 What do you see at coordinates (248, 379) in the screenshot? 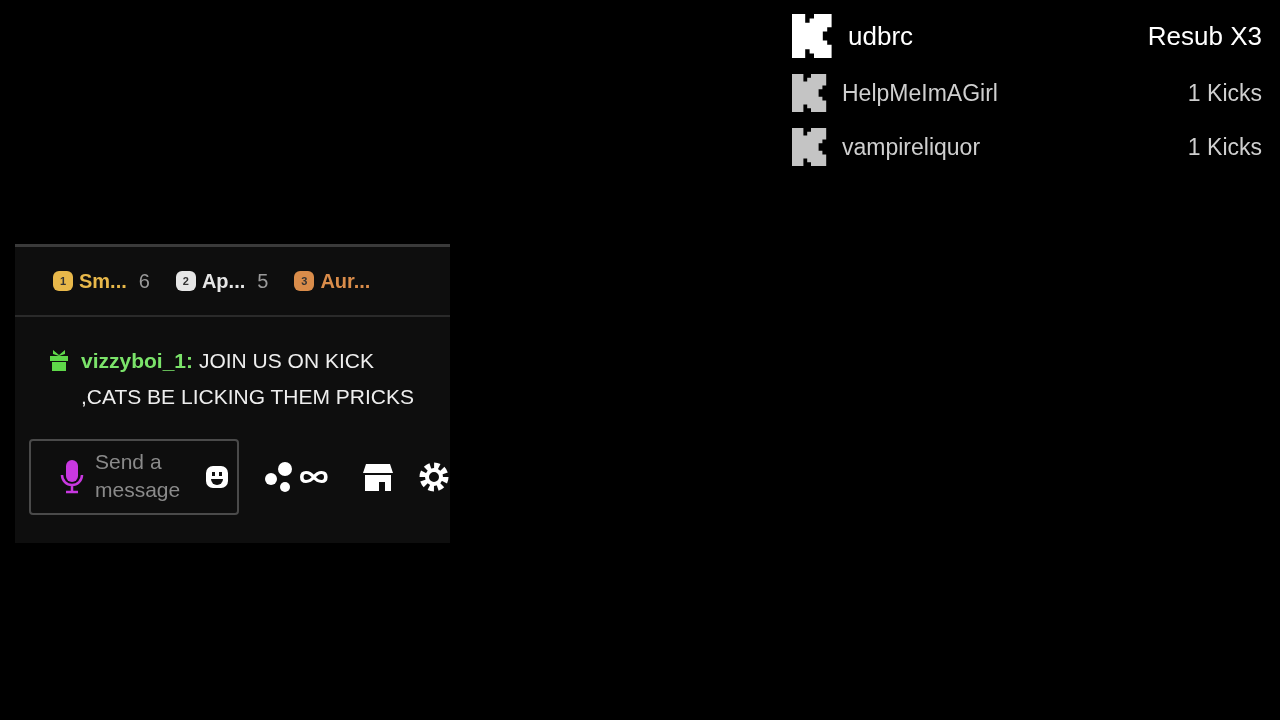
I see `chat-message: vizzyboi_1: JOIN US ON KICK ,CATS BE LICKING THEM PRICKS` at bounding box center [248, 379].